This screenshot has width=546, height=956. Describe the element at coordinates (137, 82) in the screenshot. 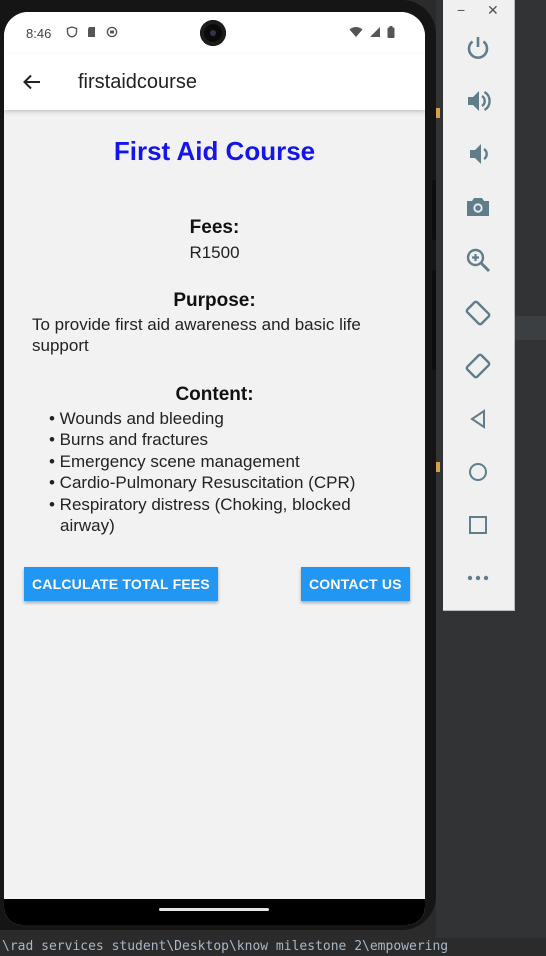

I see `app-bar-title: firstaidcourse` at that location.